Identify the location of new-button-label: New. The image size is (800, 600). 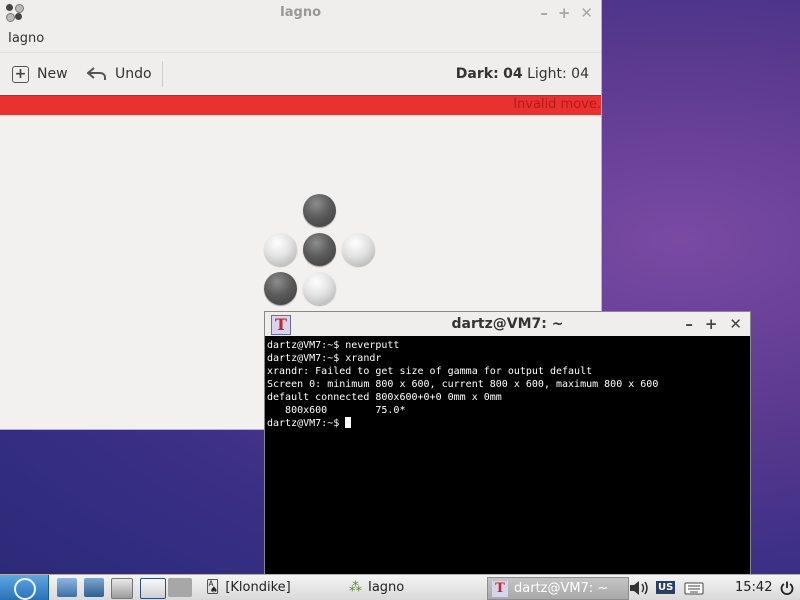
(52, 74).